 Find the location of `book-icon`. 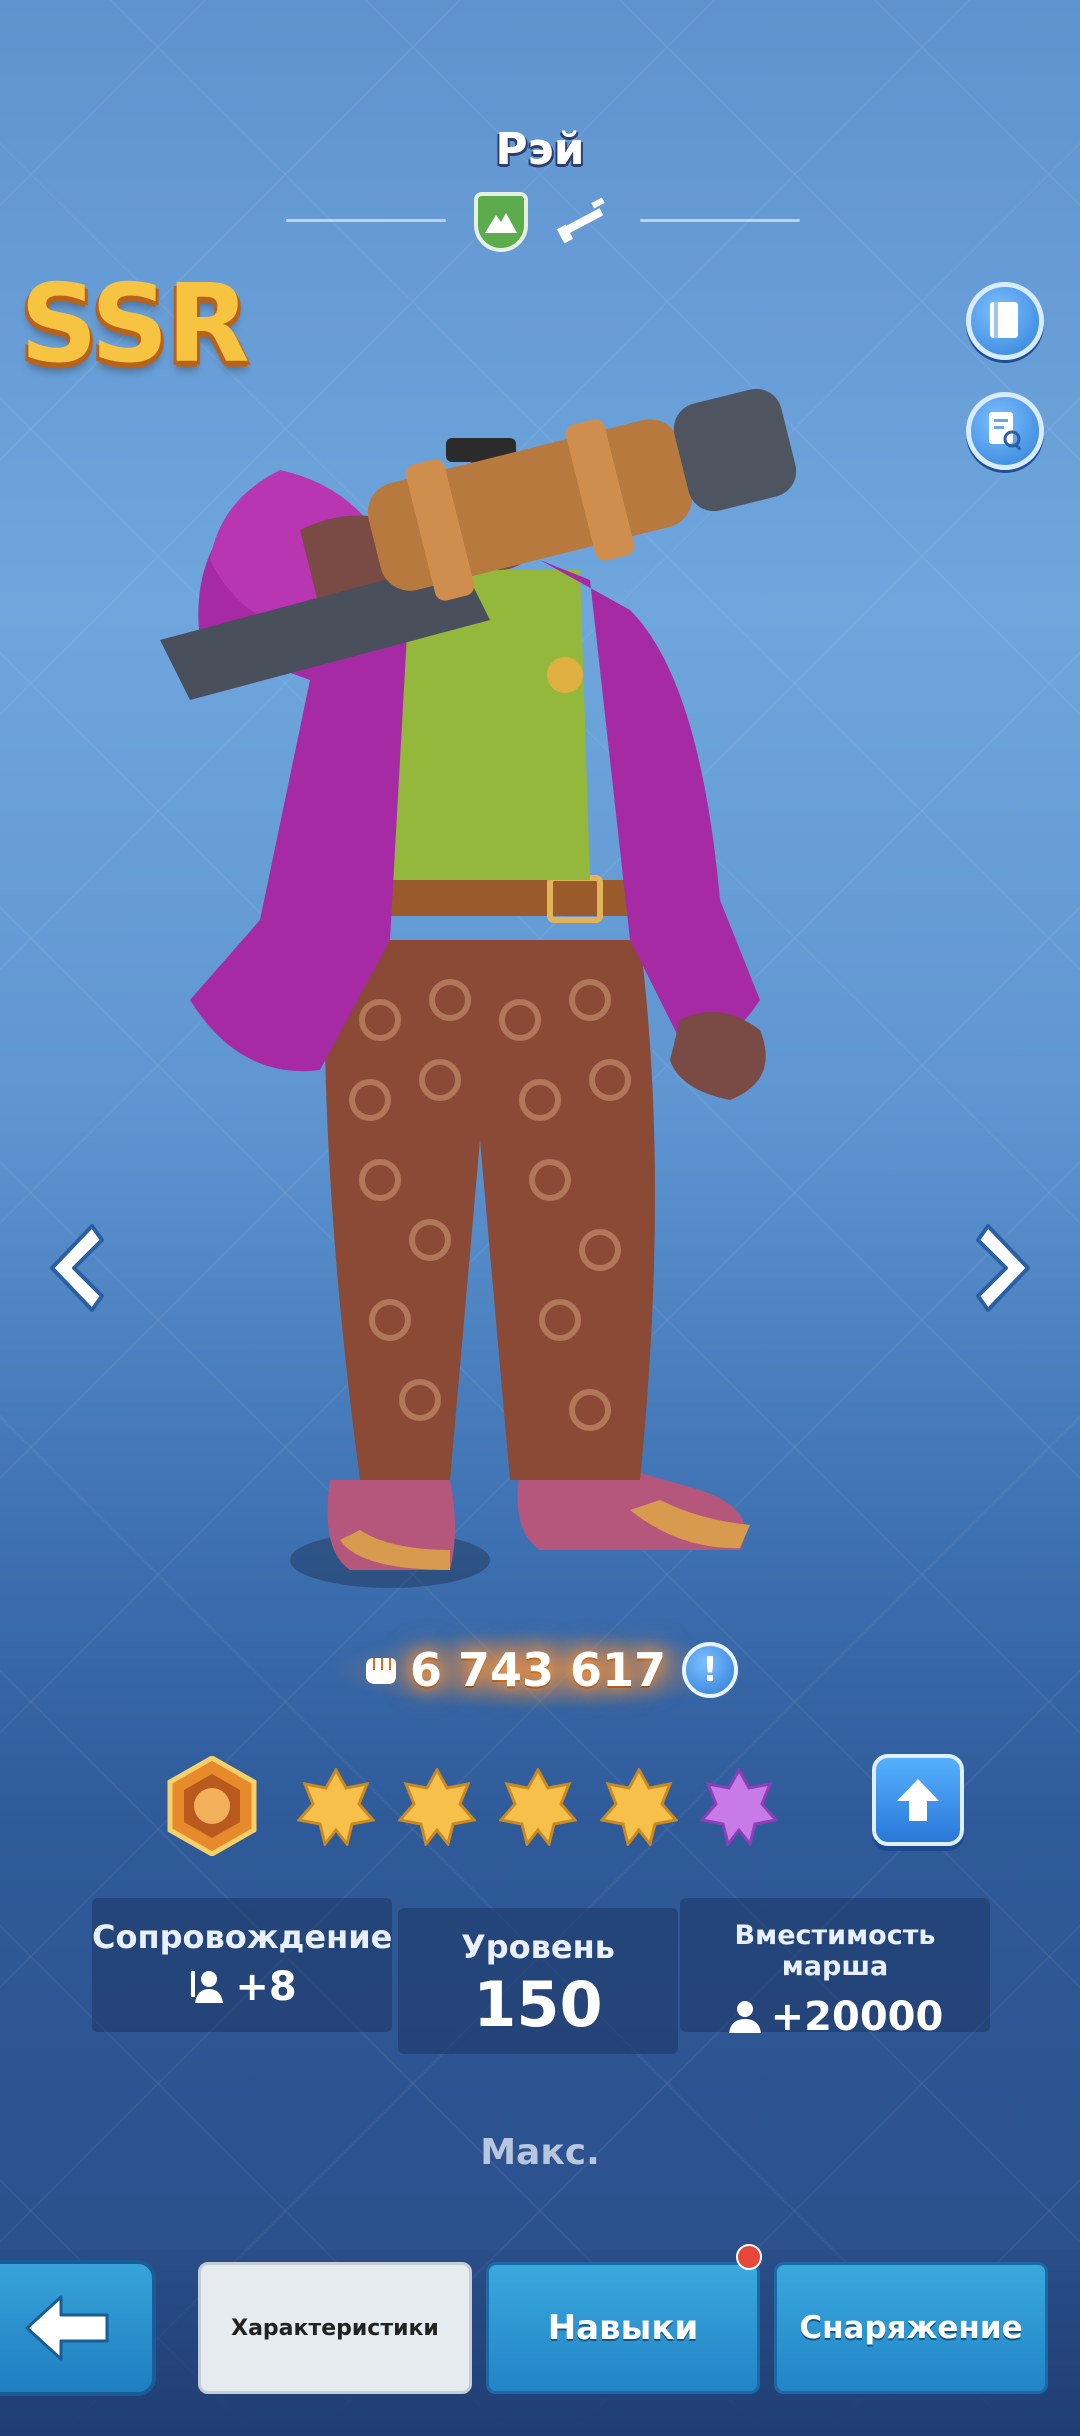

book-icon is located at coordinates (1005, 321).